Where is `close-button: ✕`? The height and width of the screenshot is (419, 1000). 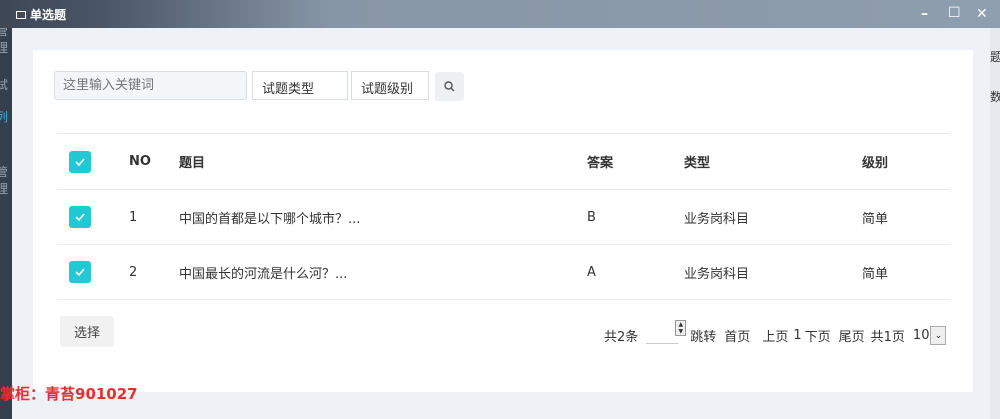
close-button: ✕ is located at coordinates (982, 14).